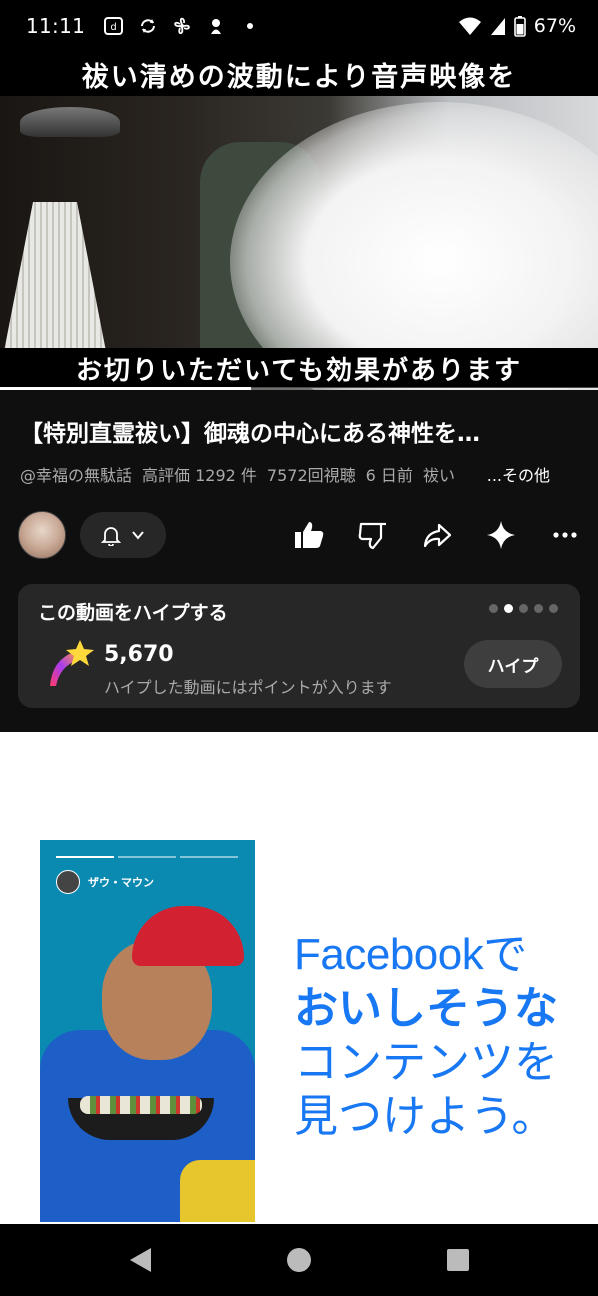  Describe the element at coordinates (469, 26) in the screenshot. I see `wifi-icon` at that location.